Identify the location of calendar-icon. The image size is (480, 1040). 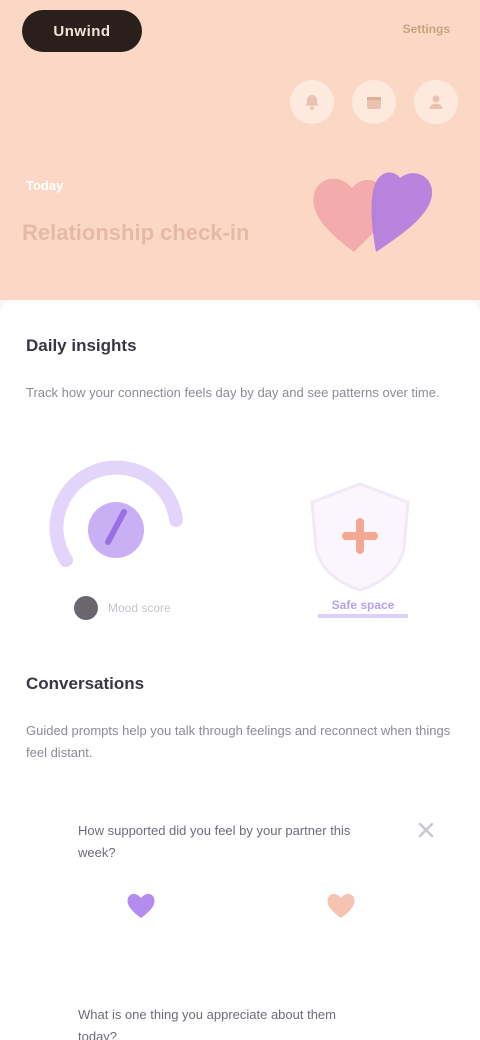
(374, 102).